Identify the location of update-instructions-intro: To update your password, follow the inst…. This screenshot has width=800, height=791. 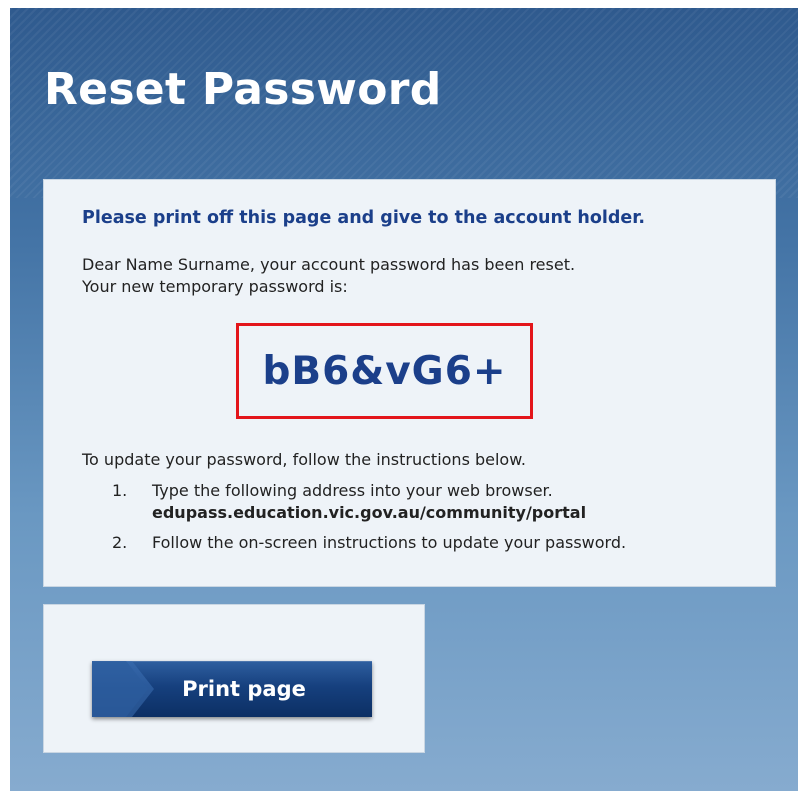
(304, 459).